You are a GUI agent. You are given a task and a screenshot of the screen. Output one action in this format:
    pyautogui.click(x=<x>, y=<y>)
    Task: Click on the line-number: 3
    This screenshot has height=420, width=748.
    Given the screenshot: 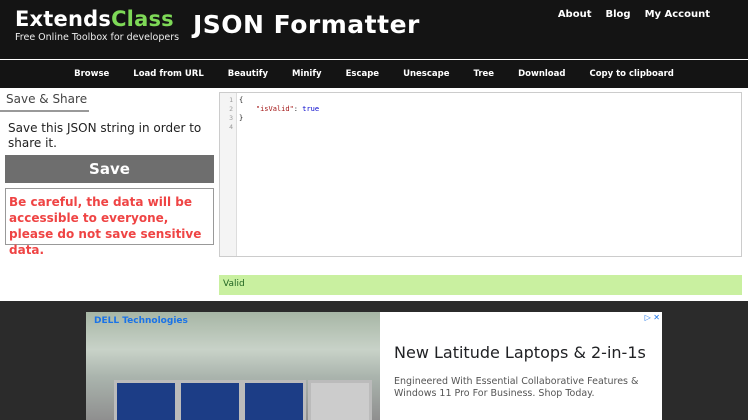 What is the action you would take?
    pyautogui.click(x=231, y=118)
    